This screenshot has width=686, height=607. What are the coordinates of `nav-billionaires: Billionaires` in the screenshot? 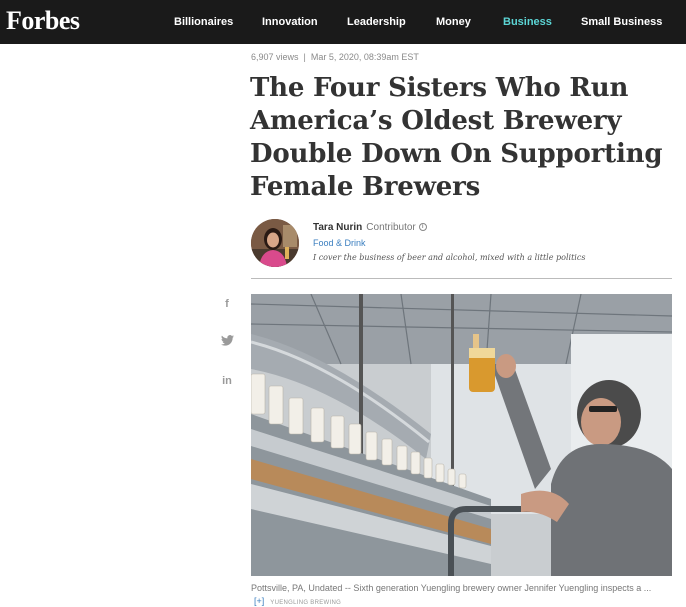 It's located at (203, 22).